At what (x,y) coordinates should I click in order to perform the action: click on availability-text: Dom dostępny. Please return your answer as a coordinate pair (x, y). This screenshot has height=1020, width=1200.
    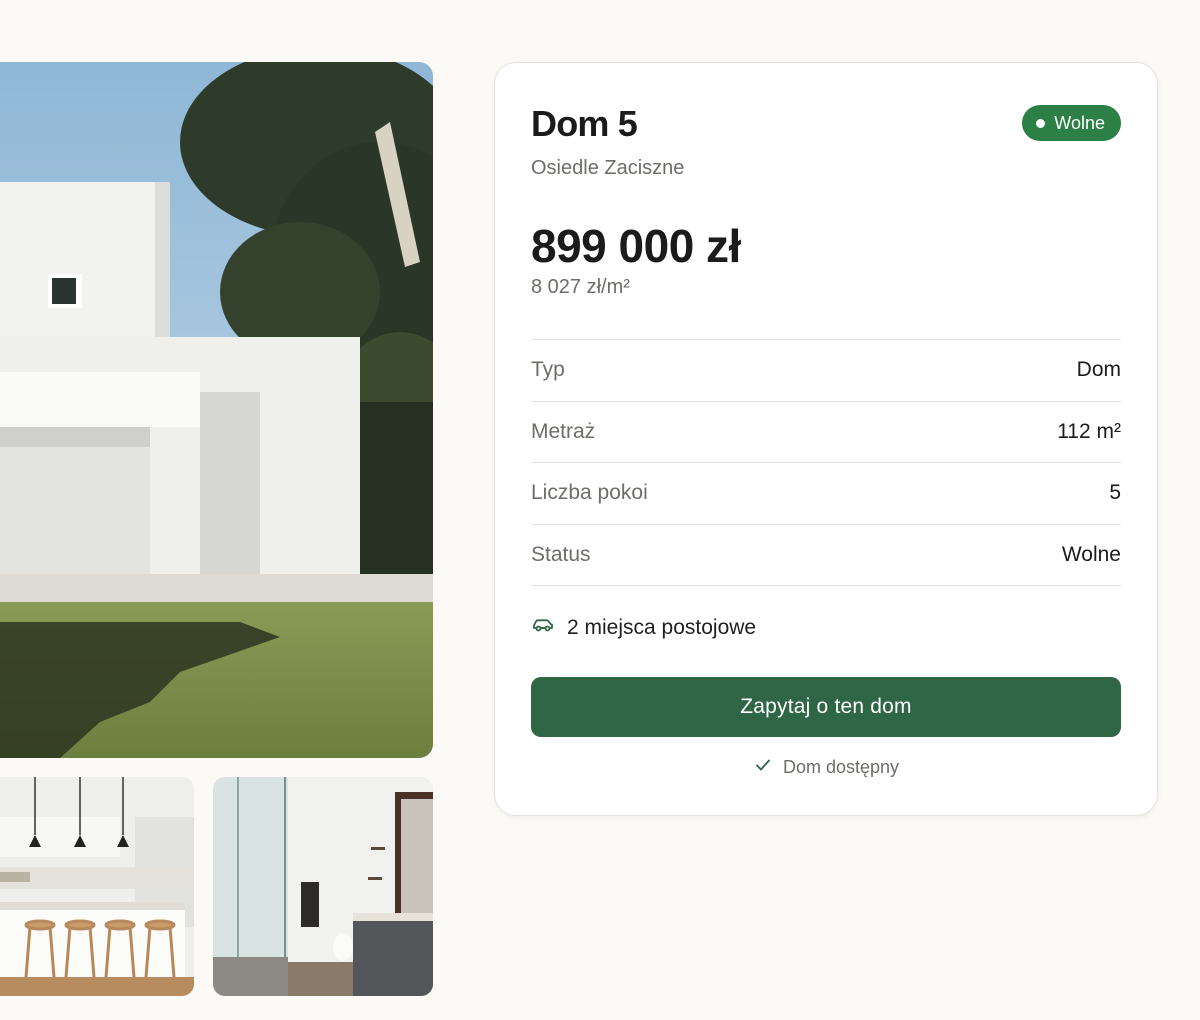
    Looking at the image, I should click on (841, 767).